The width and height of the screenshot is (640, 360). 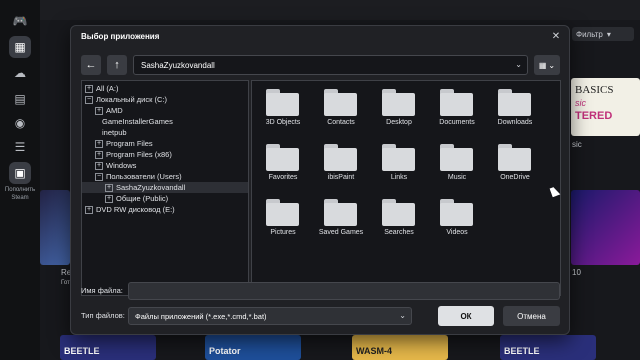 I want to click on folder-item: Contacts, so click(x=341, y=109).